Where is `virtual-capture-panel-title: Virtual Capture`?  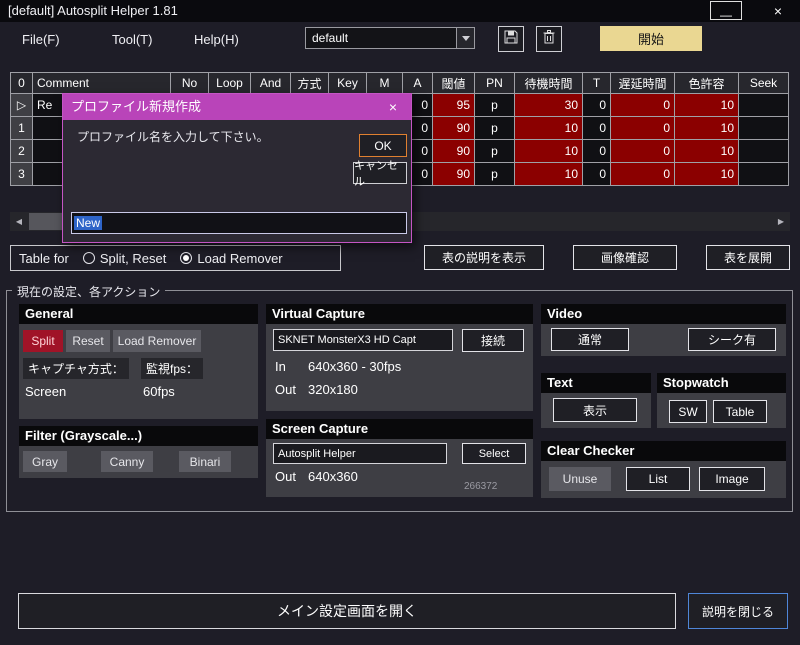 virtual-capture-panel-title: Virtual Capture is located at coordinates (399, 314).